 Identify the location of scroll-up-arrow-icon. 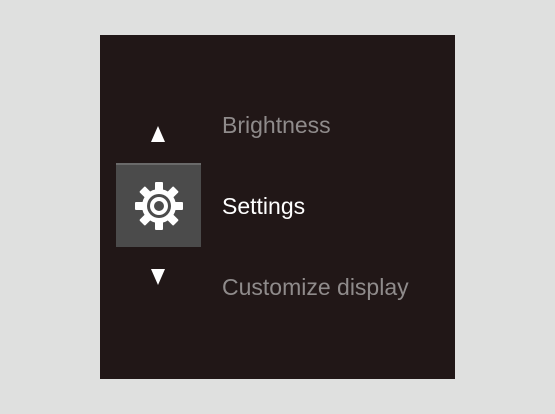
(158, 134).